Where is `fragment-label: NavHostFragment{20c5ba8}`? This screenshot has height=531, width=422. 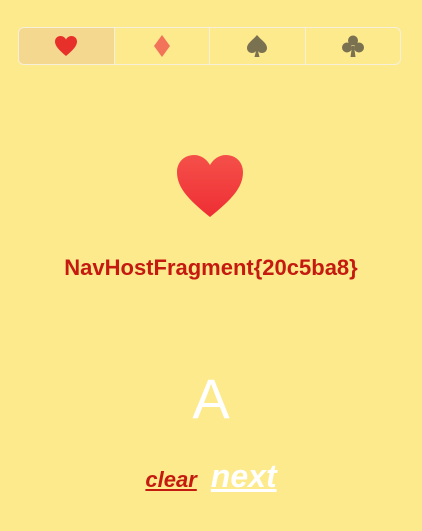
fragment-label: NavHostFragment{20c5ba8} is located at coordinates (211, 267).